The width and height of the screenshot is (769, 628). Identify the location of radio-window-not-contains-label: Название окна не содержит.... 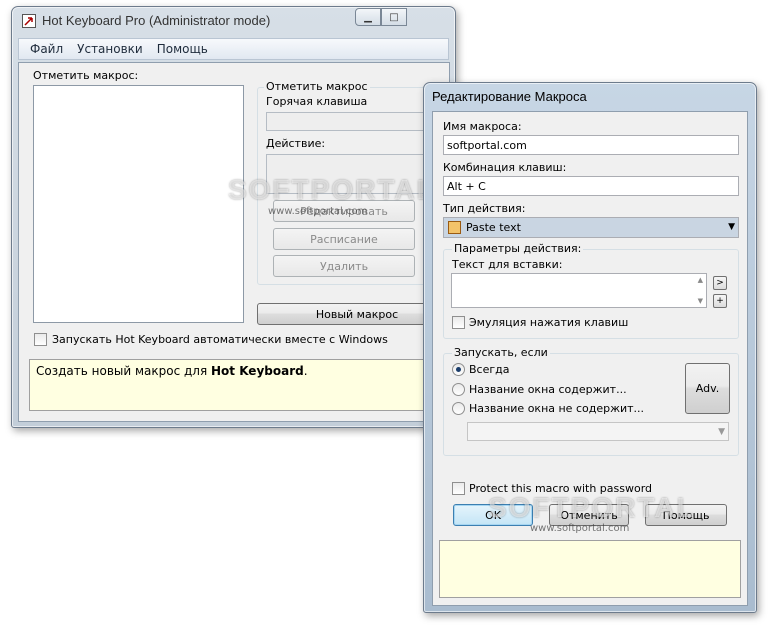
(557, 408).